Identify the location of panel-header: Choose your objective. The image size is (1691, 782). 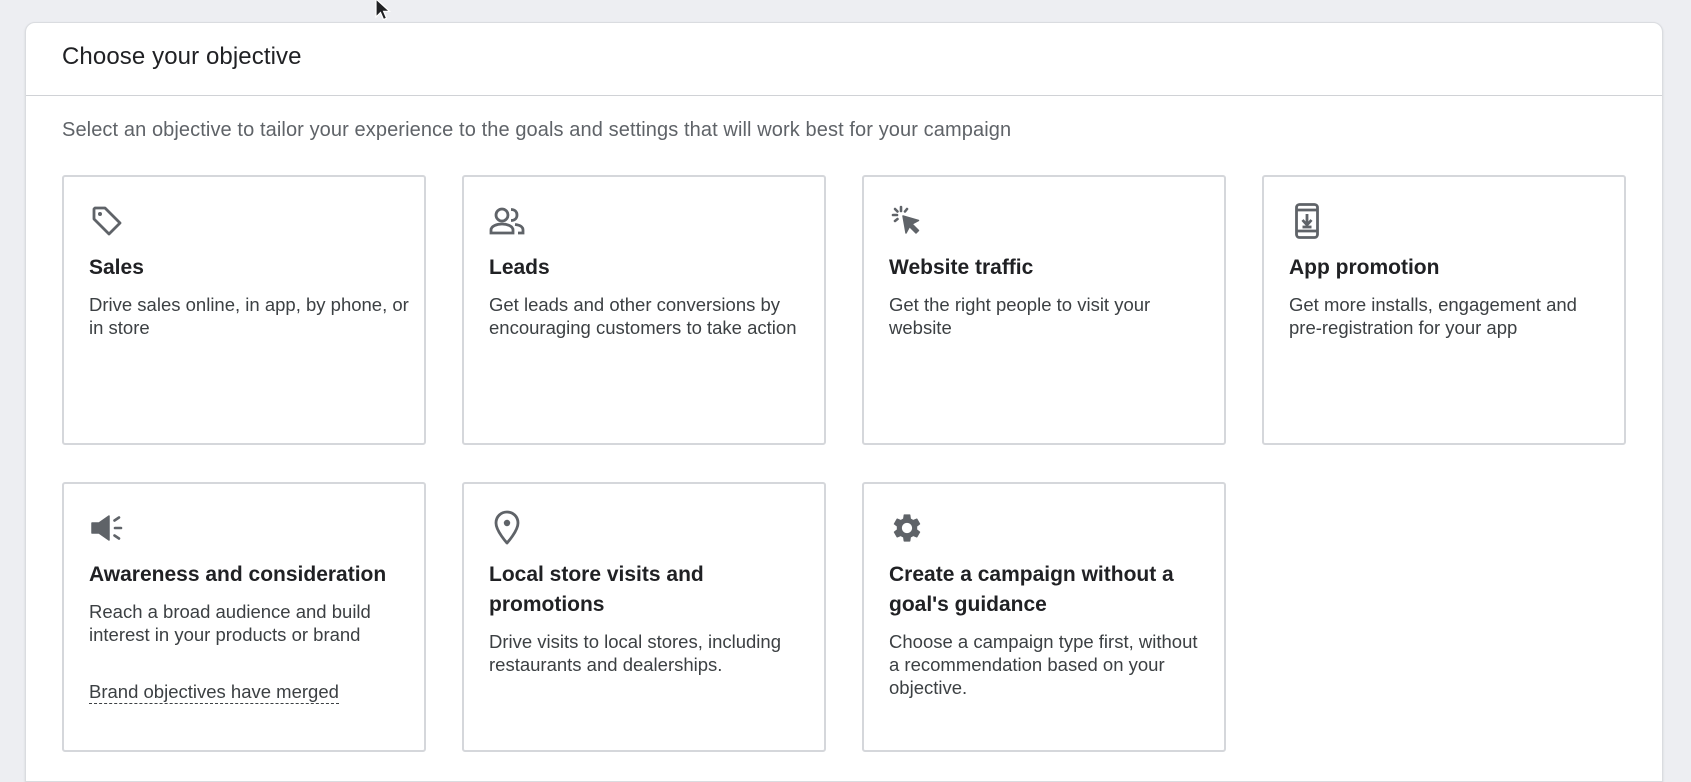
(844, 59).